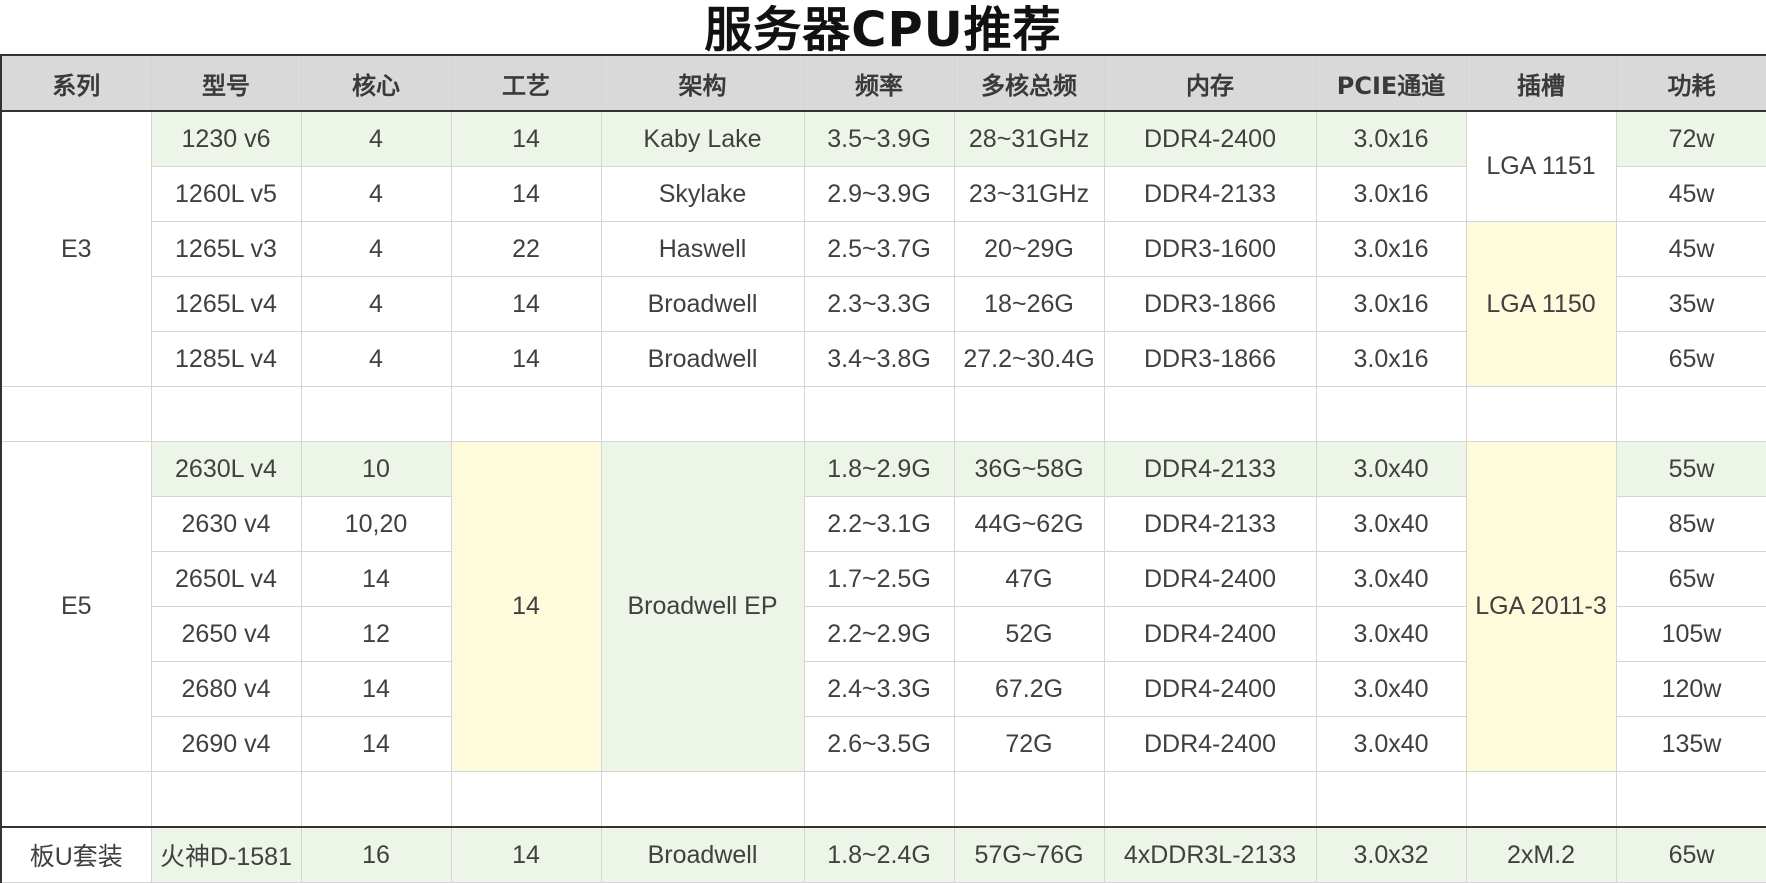  What do you see at coordinates (1029, 249) in the screenshot?
I see `total-freq-cell: 20~29G` at bounding box center [1029, 249].